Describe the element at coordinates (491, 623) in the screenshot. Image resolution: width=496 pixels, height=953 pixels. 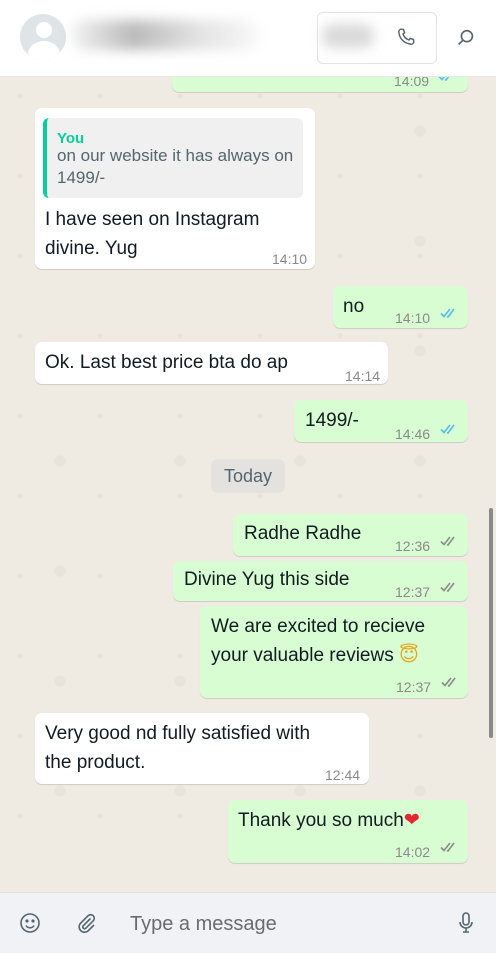
I see `chat-scrollbar` at that location.